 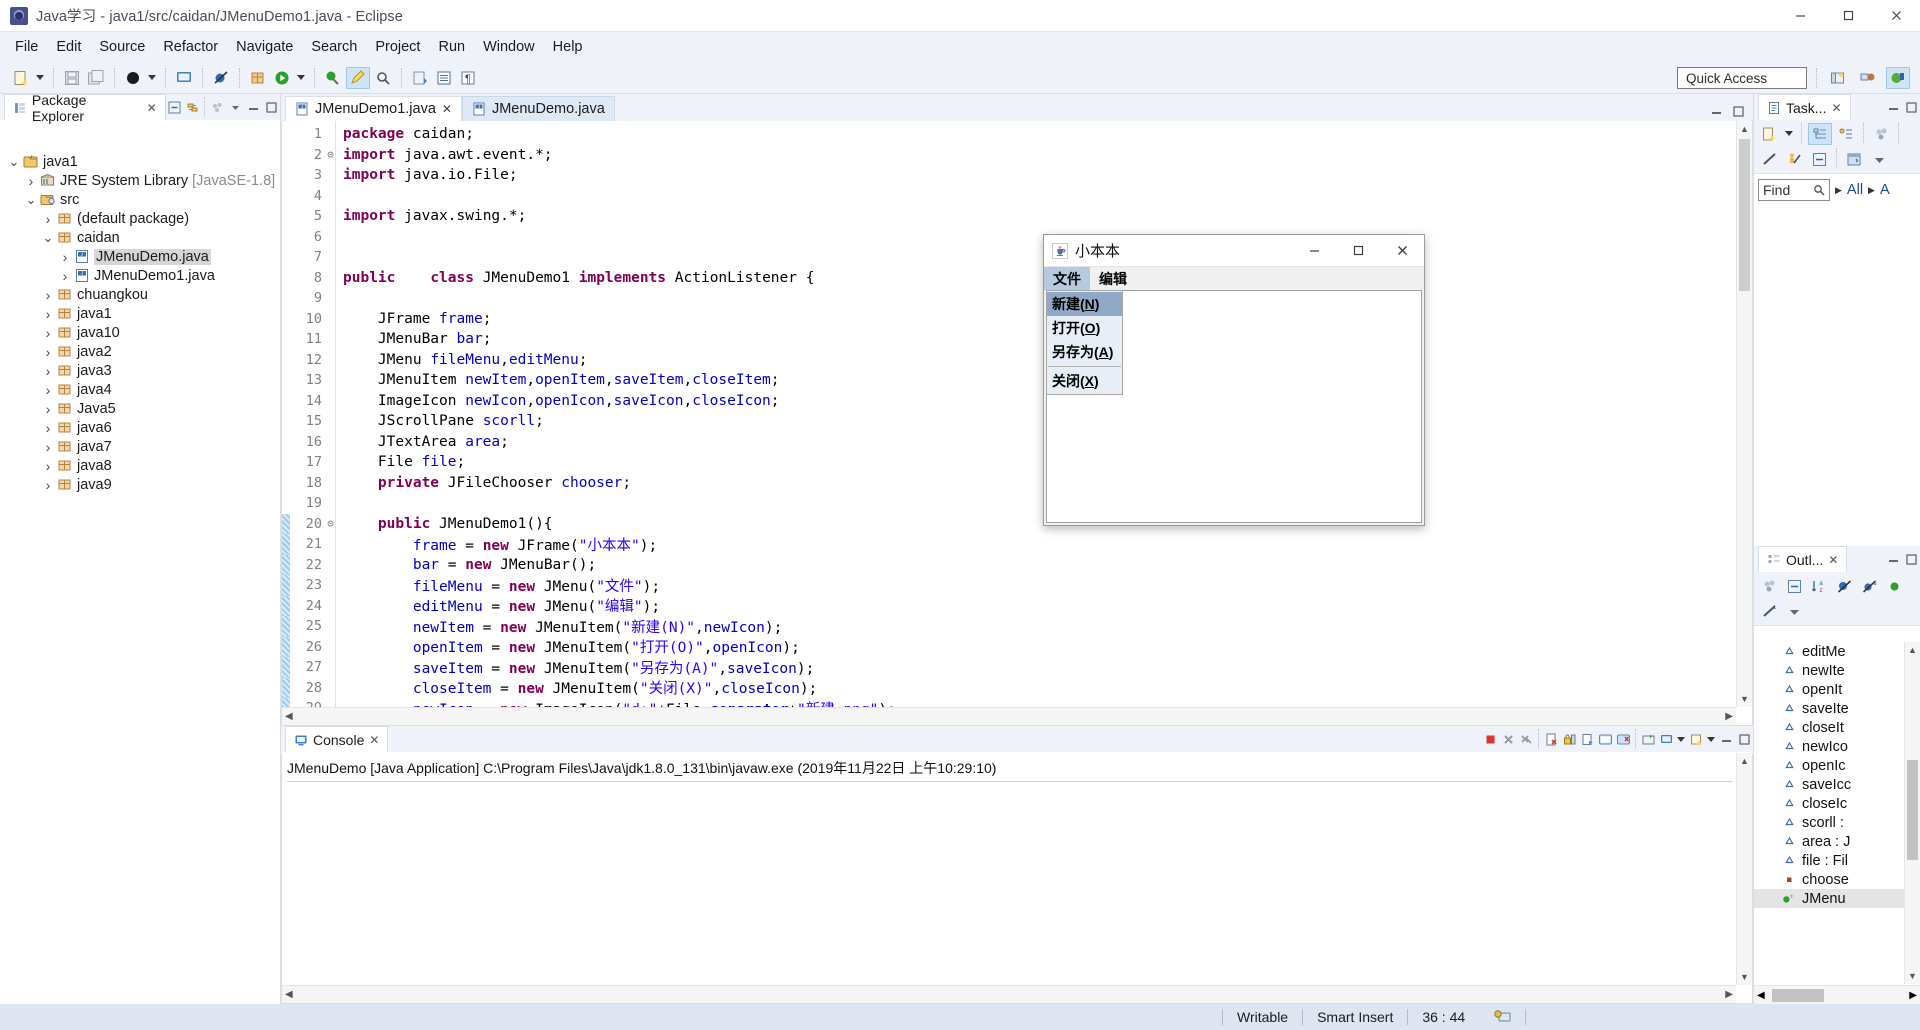 What do you see at coordinates (1881, 134) in the screenshot?
I see `filters-icon` at bounding box center [1881, 134].